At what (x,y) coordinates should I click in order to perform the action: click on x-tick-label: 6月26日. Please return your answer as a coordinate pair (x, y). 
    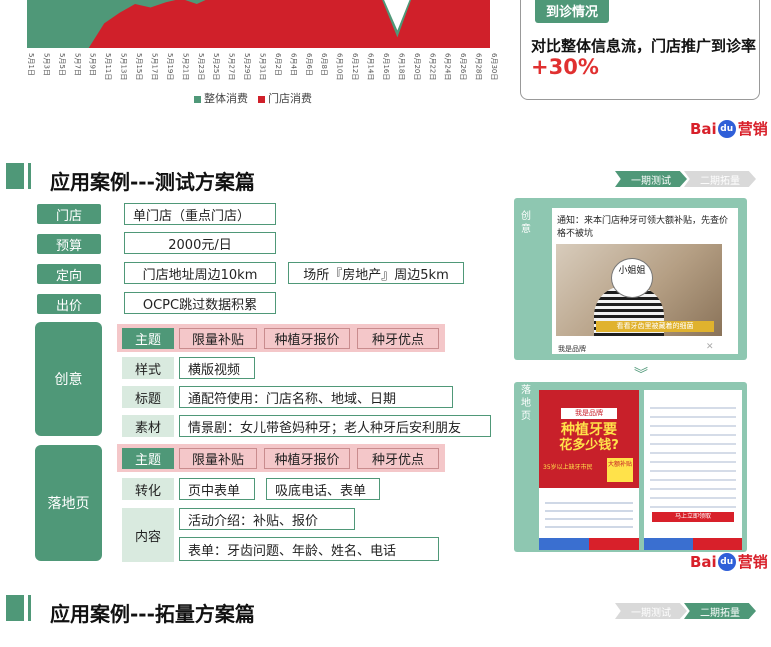
    Looking at the image, I should click on (463, 66).